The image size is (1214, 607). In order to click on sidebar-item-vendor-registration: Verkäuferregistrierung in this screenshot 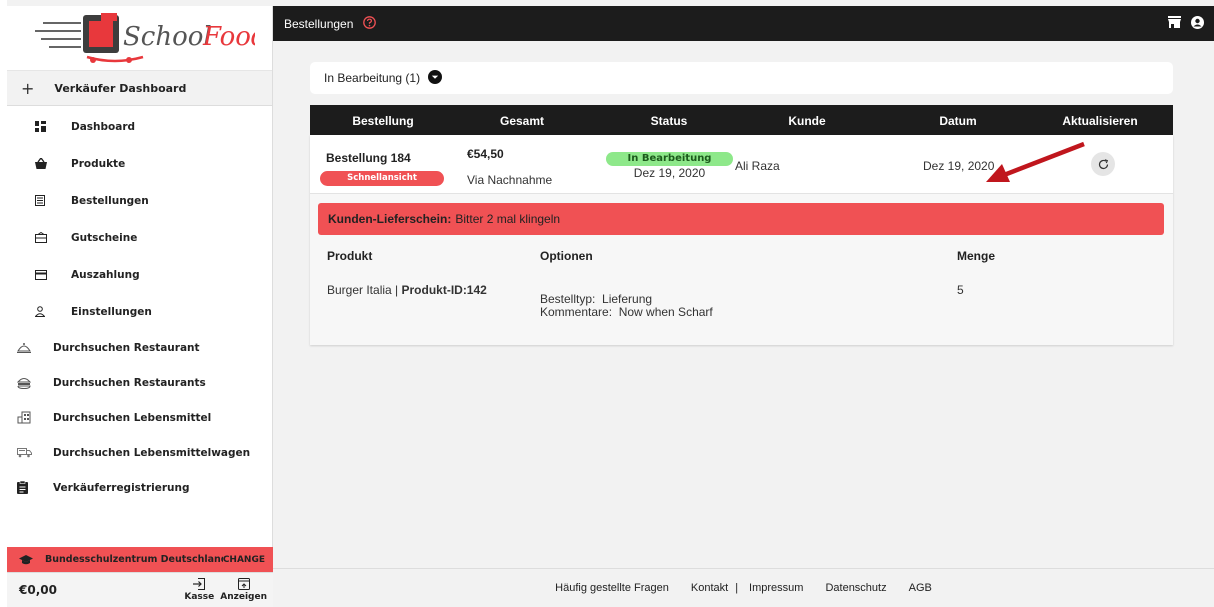, I will do `click(139, 487)`.